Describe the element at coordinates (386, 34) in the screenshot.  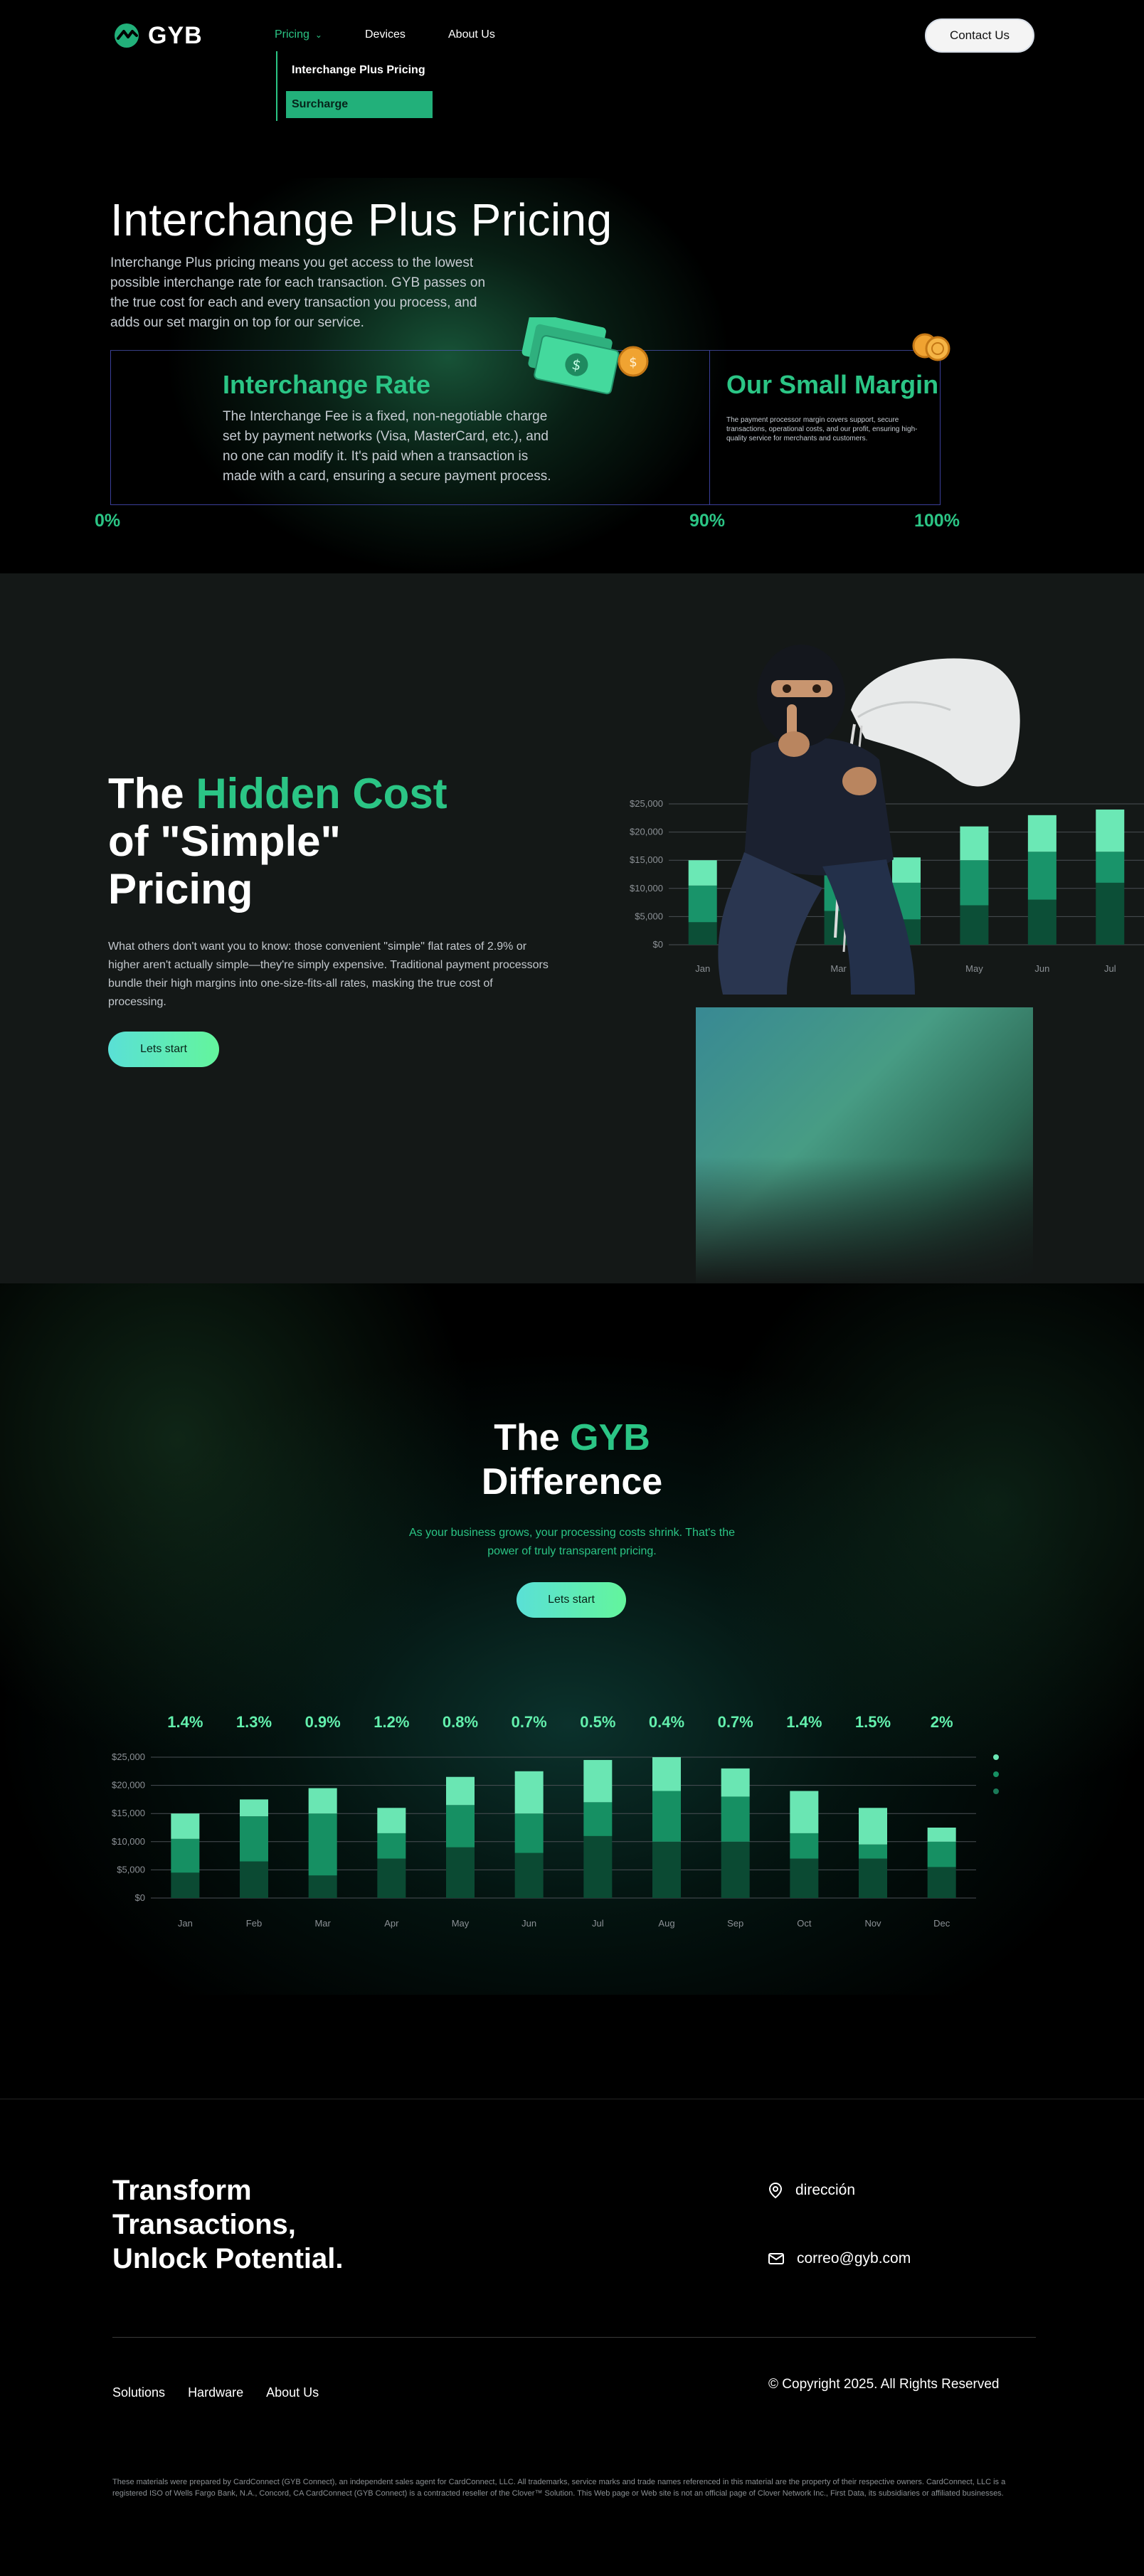
I see `nav-devices: Devices` at that location.